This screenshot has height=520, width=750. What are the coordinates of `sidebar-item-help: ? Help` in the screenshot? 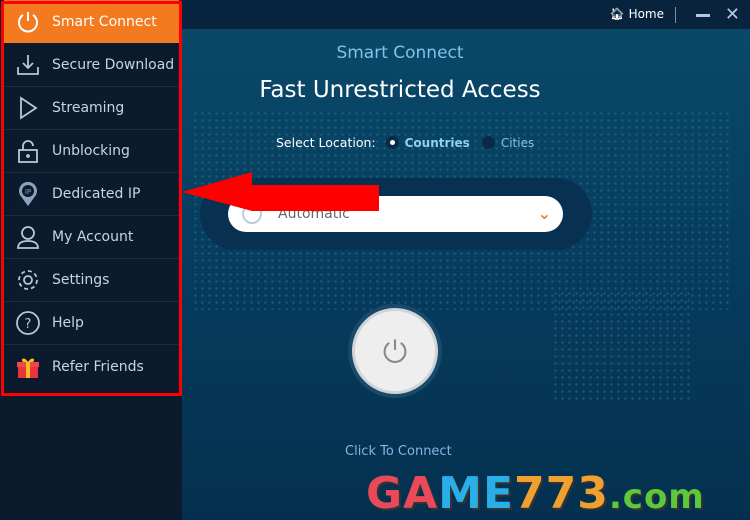 It's located at (91, 323).